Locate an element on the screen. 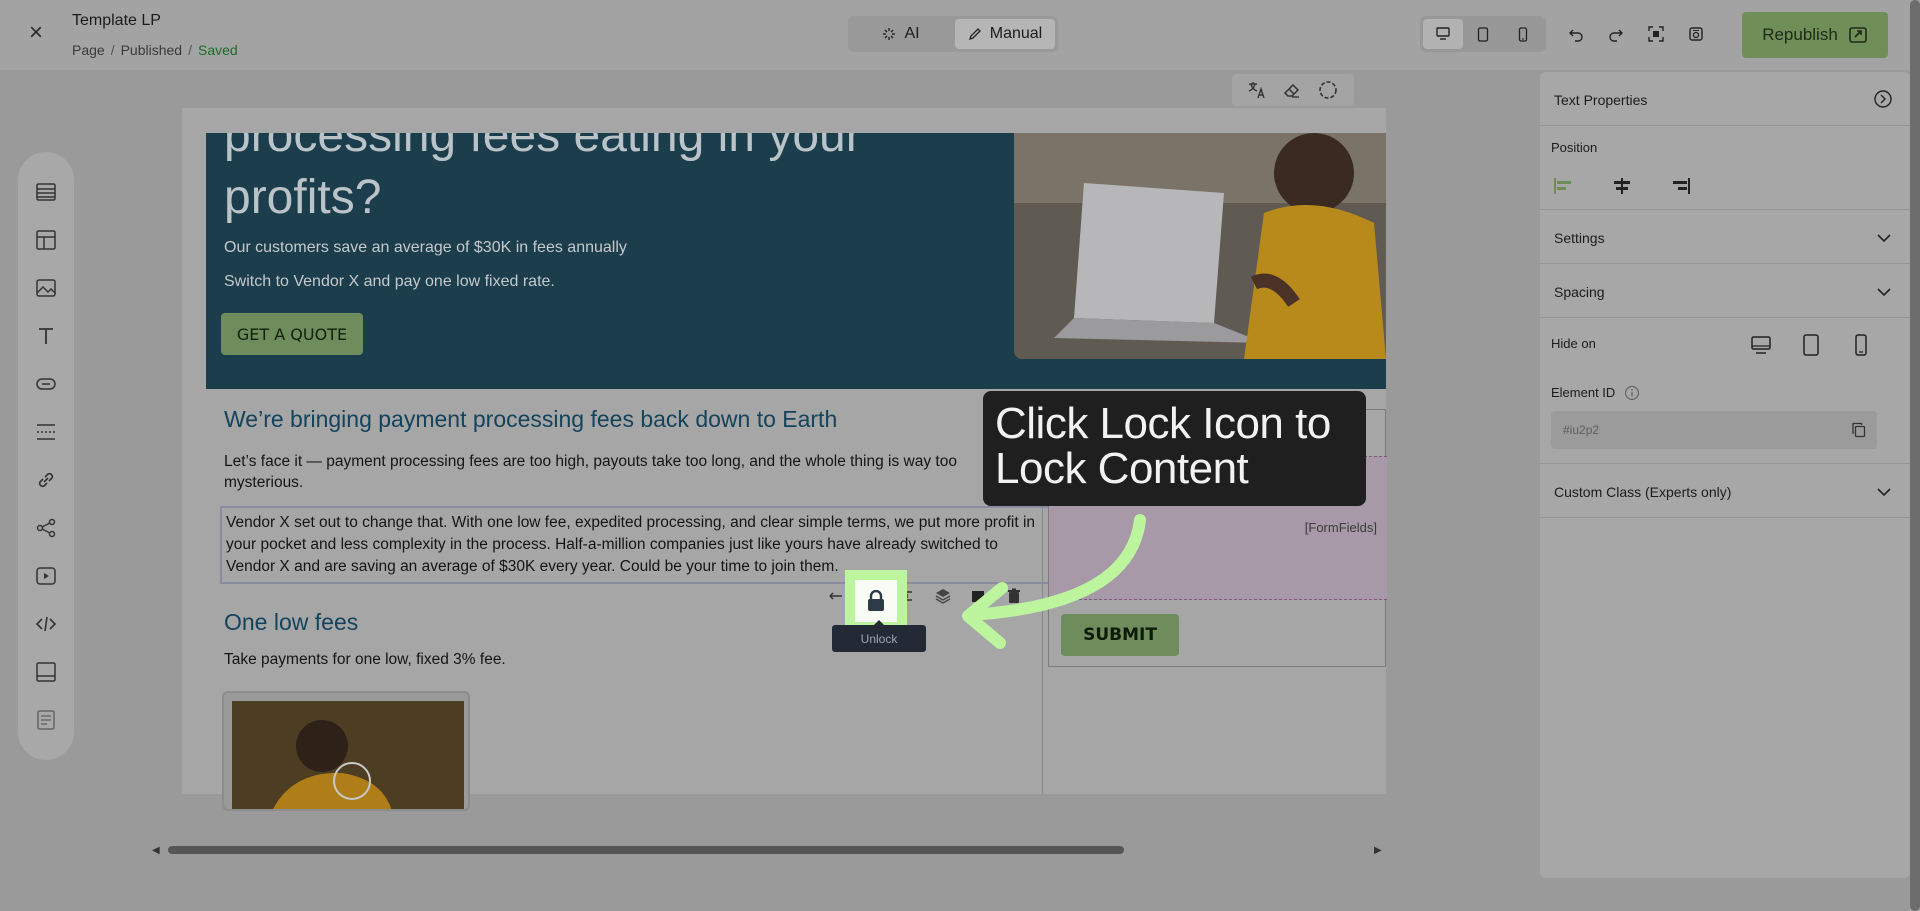 The height and width of the screenshot is (911, 1920). rail-layout-button is located at coordinates (46, 240).